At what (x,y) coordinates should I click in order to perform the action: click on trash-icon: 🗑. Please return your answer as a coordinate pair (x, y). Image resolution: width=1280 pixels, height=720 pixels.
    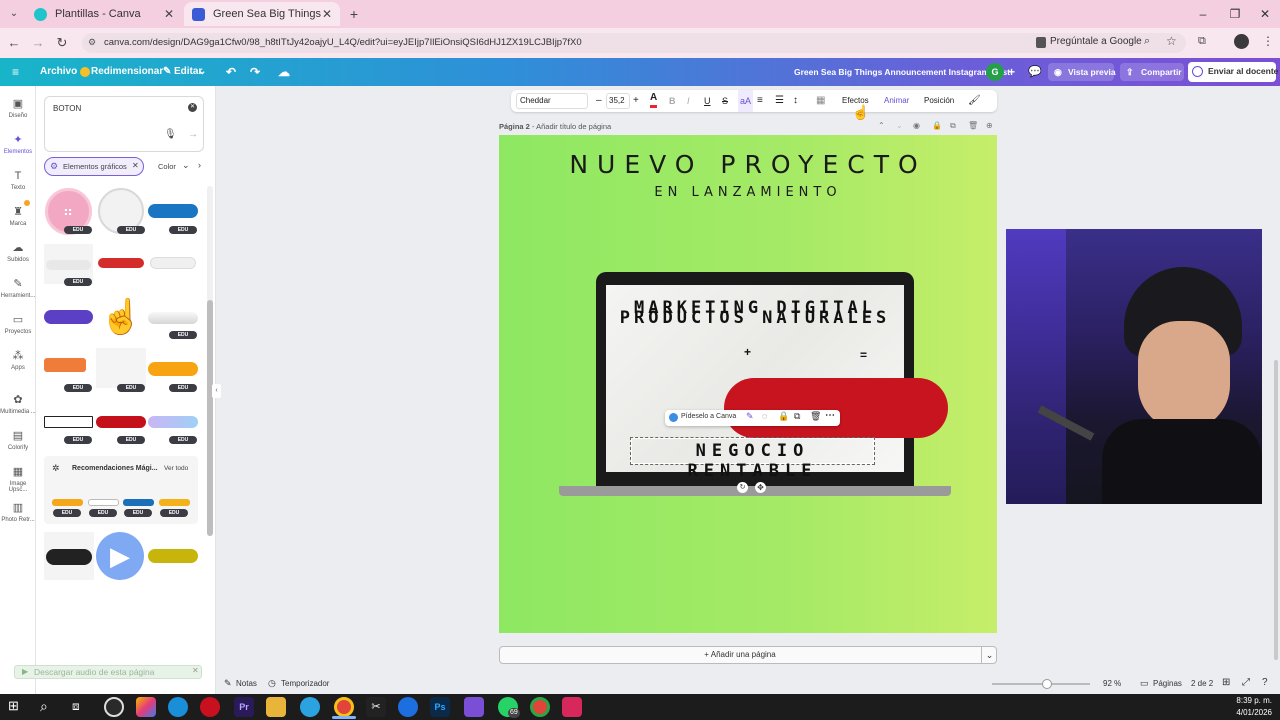
    Looking at the image, I should click on (815, 416).